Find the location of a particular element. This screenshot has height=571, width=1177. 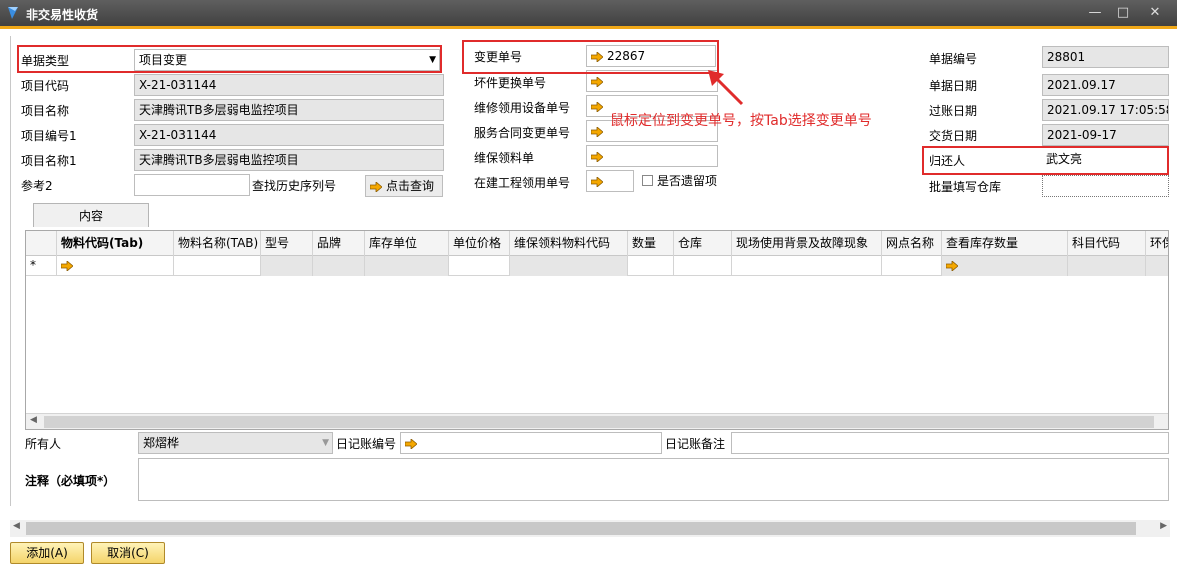

batch-warehouse-label: 批量填写仓库 is located at coordinates (965, 187).